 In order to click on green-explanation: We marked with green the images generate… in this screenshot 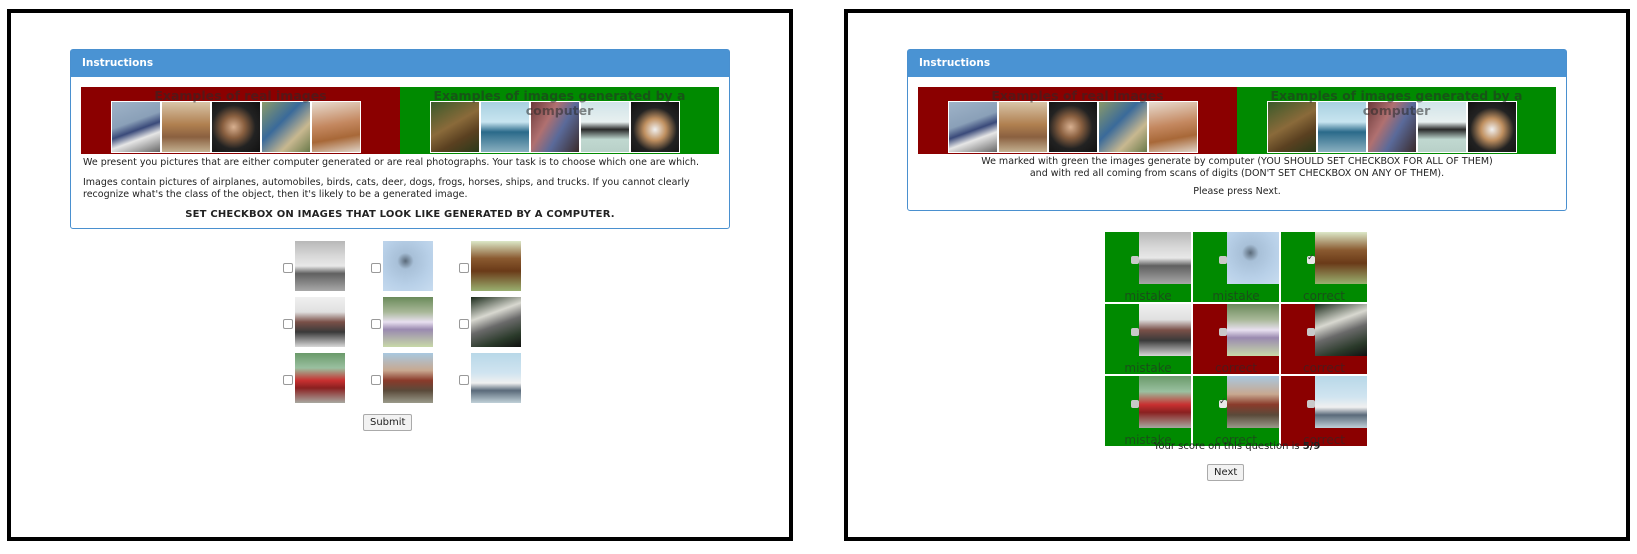, I will do `click(1237, 161)`.